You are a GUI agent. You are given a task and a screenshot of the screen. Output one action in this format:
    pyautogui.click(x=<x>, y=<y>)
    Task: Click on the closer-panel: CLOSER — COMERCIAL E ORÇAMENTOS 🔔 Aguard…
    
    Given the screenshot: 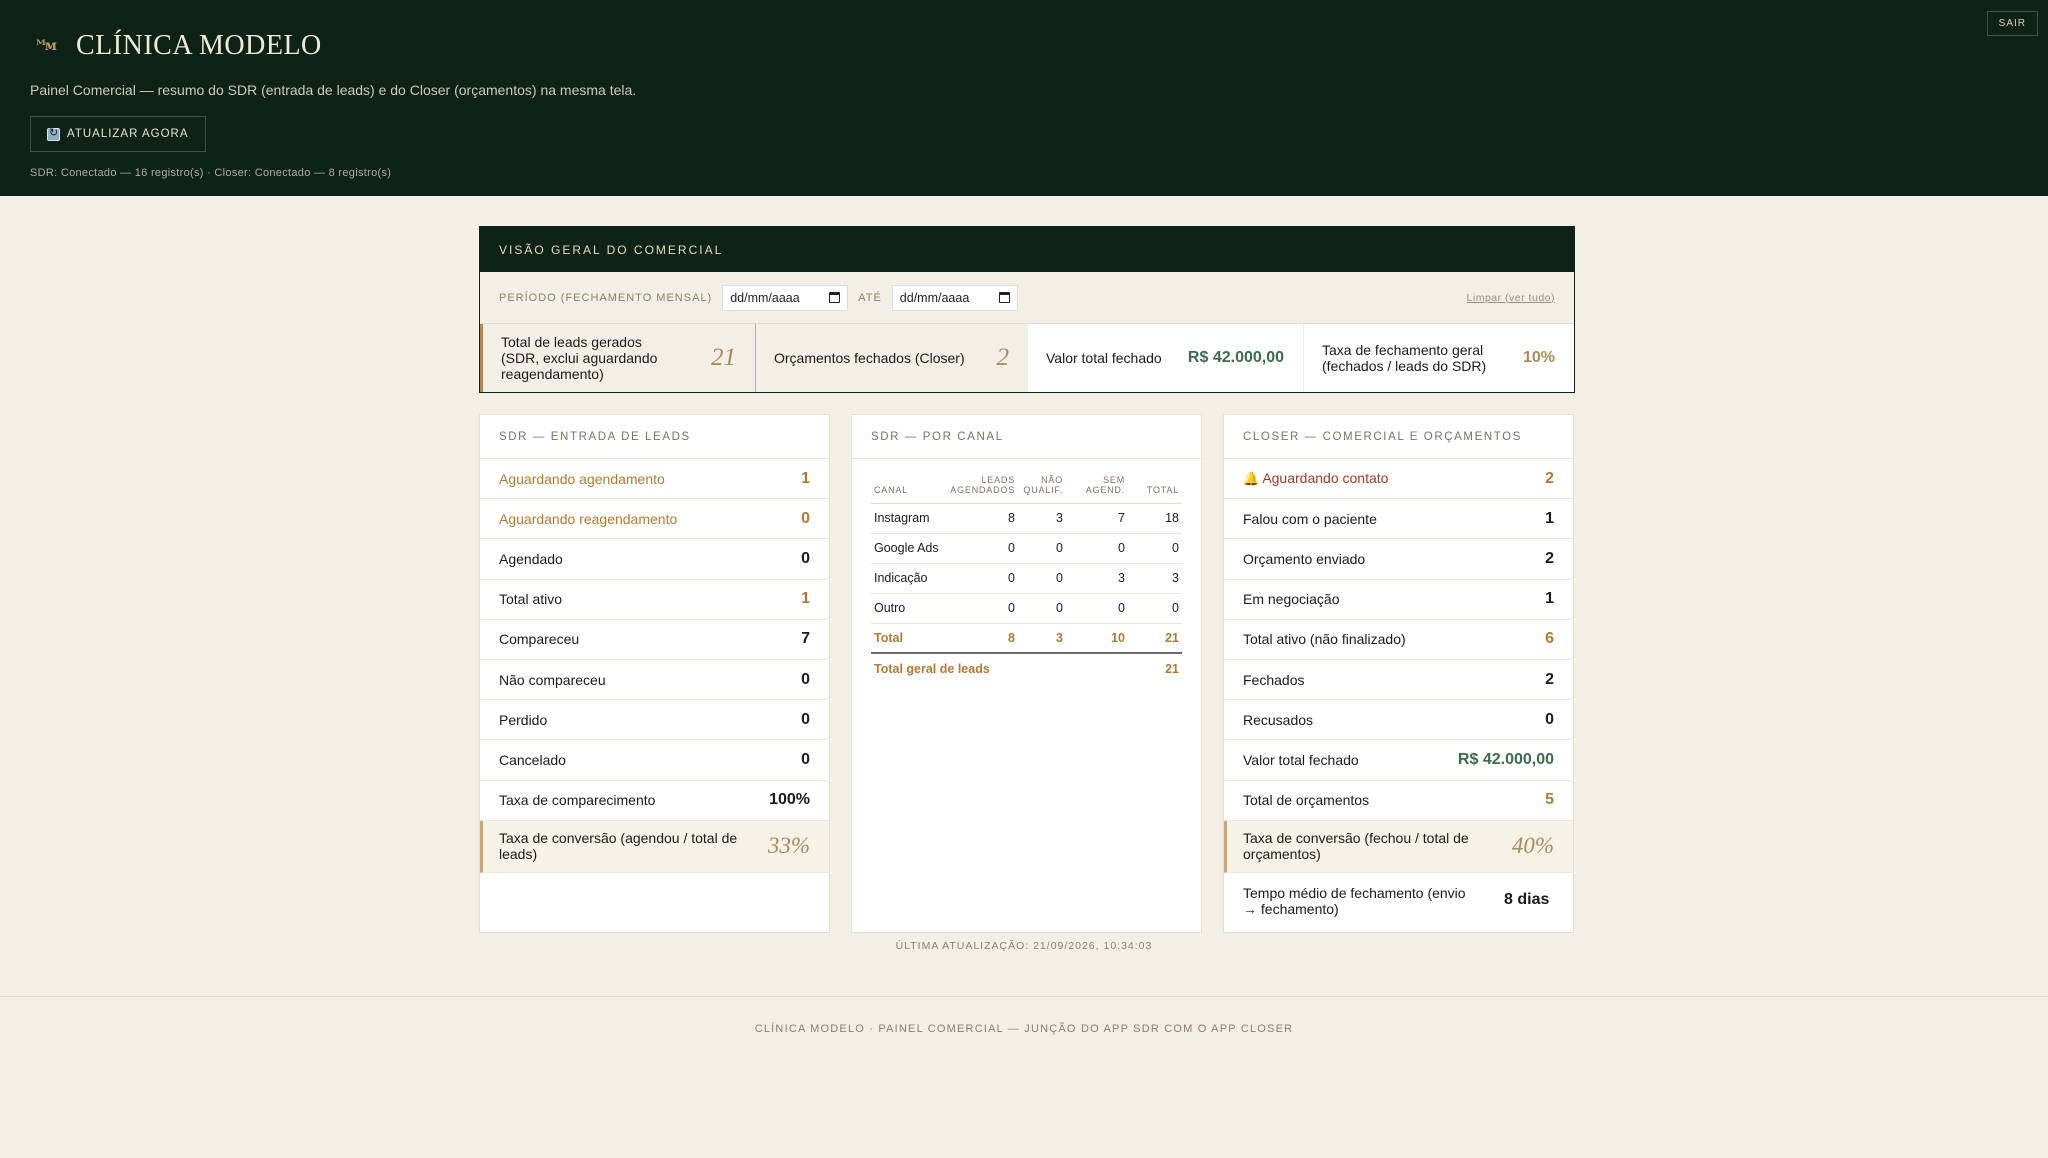 What is the action you would take?
    pyautogui.click(x=1398, y=673)
    